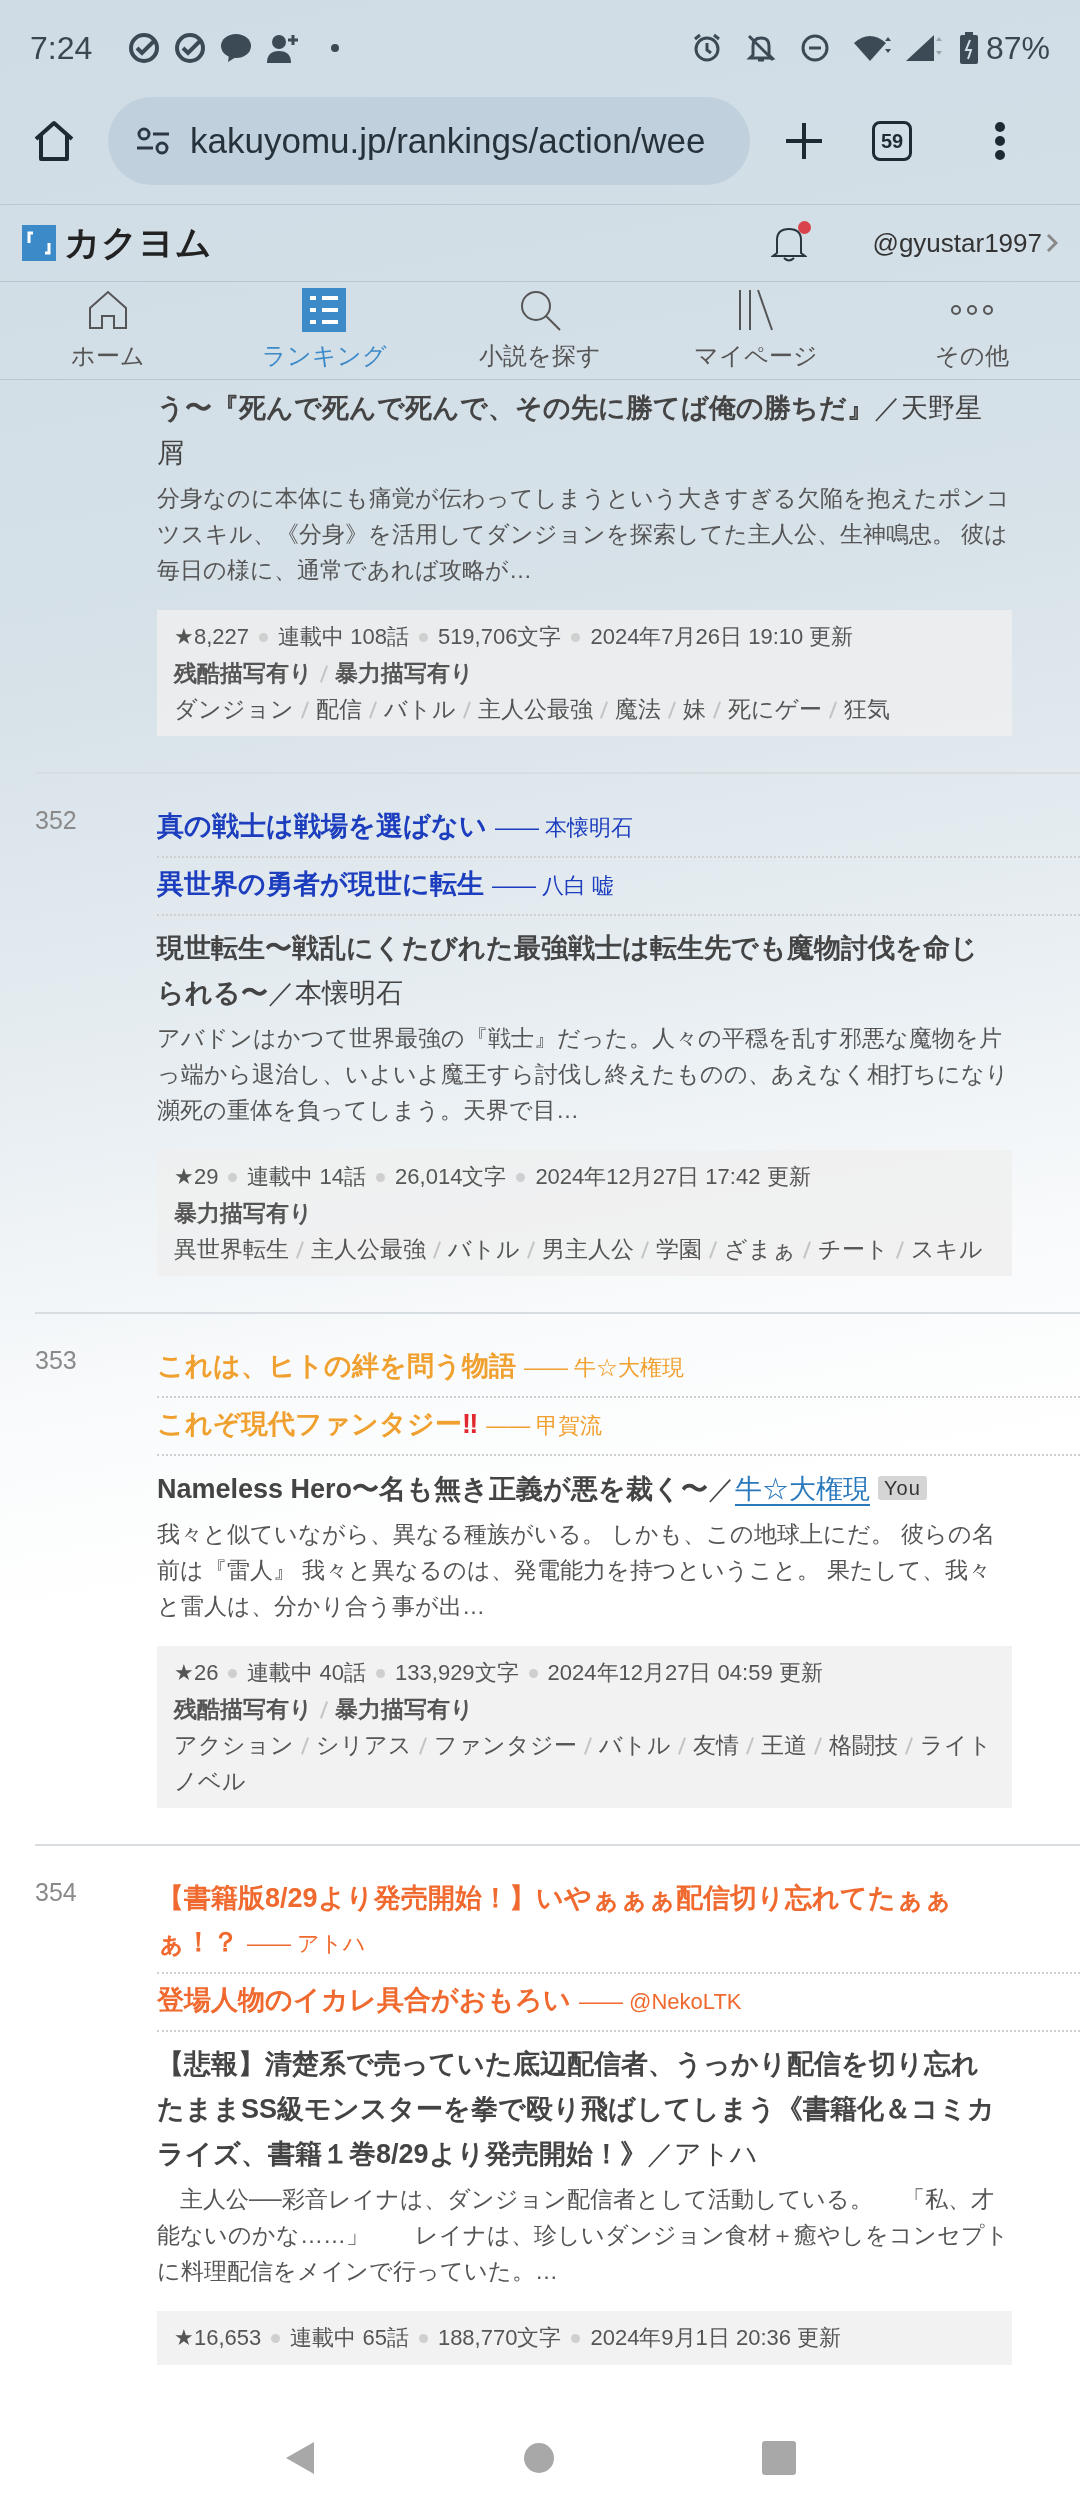 This screenshot has height=2520, width=1080. Describe the element at coordinates (39, 243) in the screenshot. I see `logo-icon` at that location.